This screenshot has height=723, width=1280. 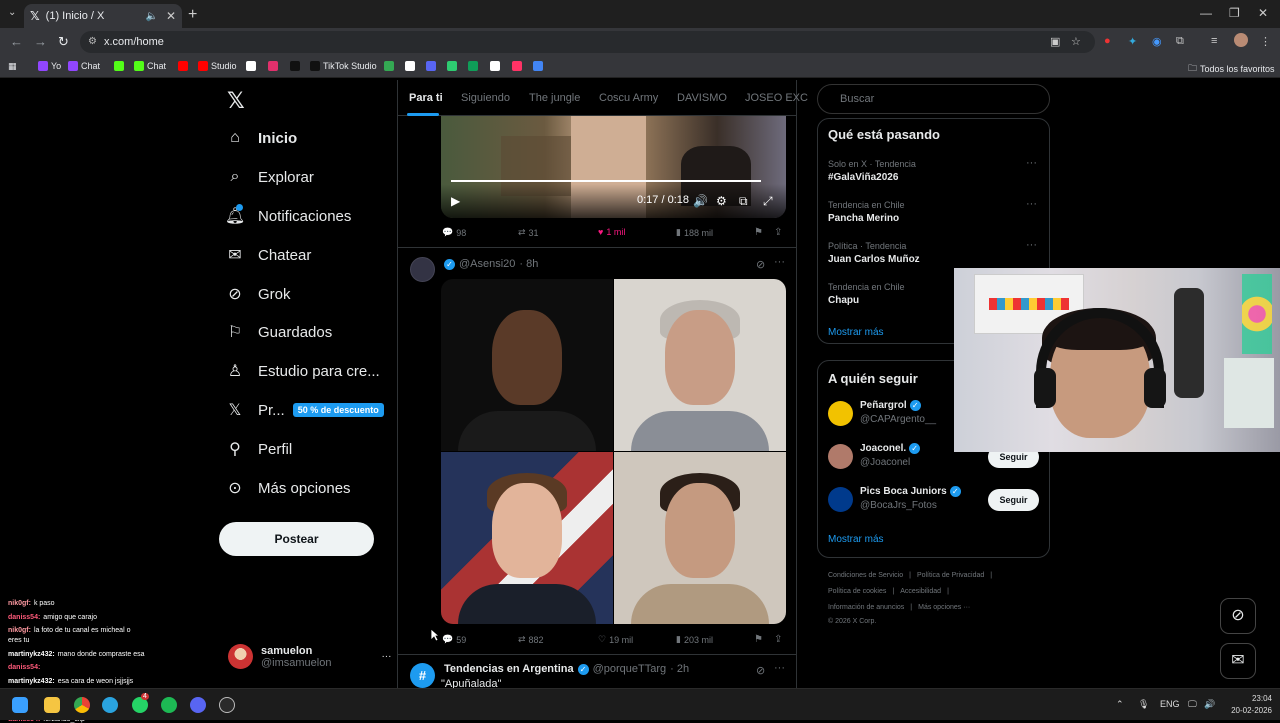 What do you see at coordinates (12, 12) in the screenshot?
I see `tab-search-icon: ⌄` at bounding box center [12, 12].